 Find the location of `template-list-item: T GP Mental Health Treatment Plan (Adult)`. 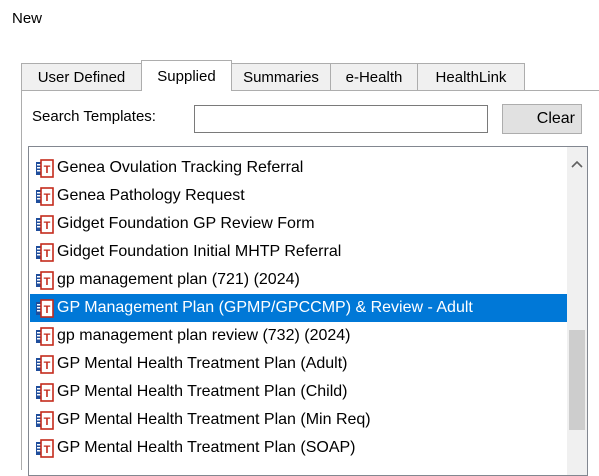

template-list-item: T GP Mental Health Treatment Plan (Adult) is located at coordinates (298, 364).